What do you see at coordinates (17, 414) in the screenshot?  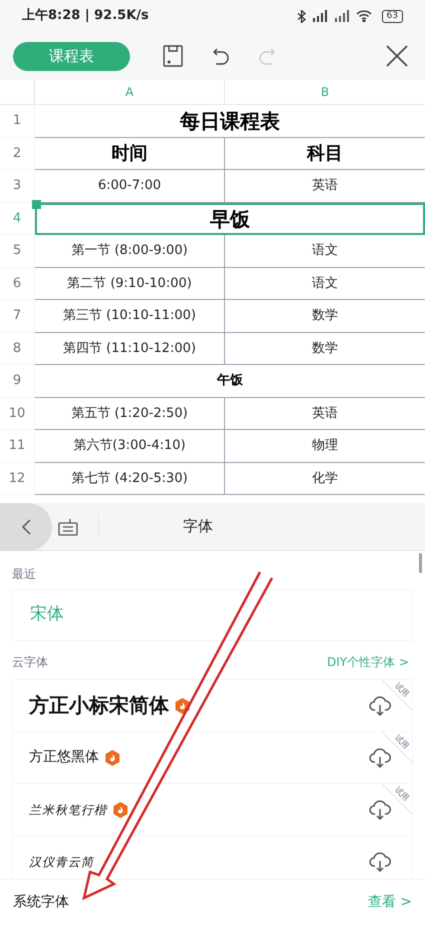 I see `row-number: 10` at bounding box center [17, 414].